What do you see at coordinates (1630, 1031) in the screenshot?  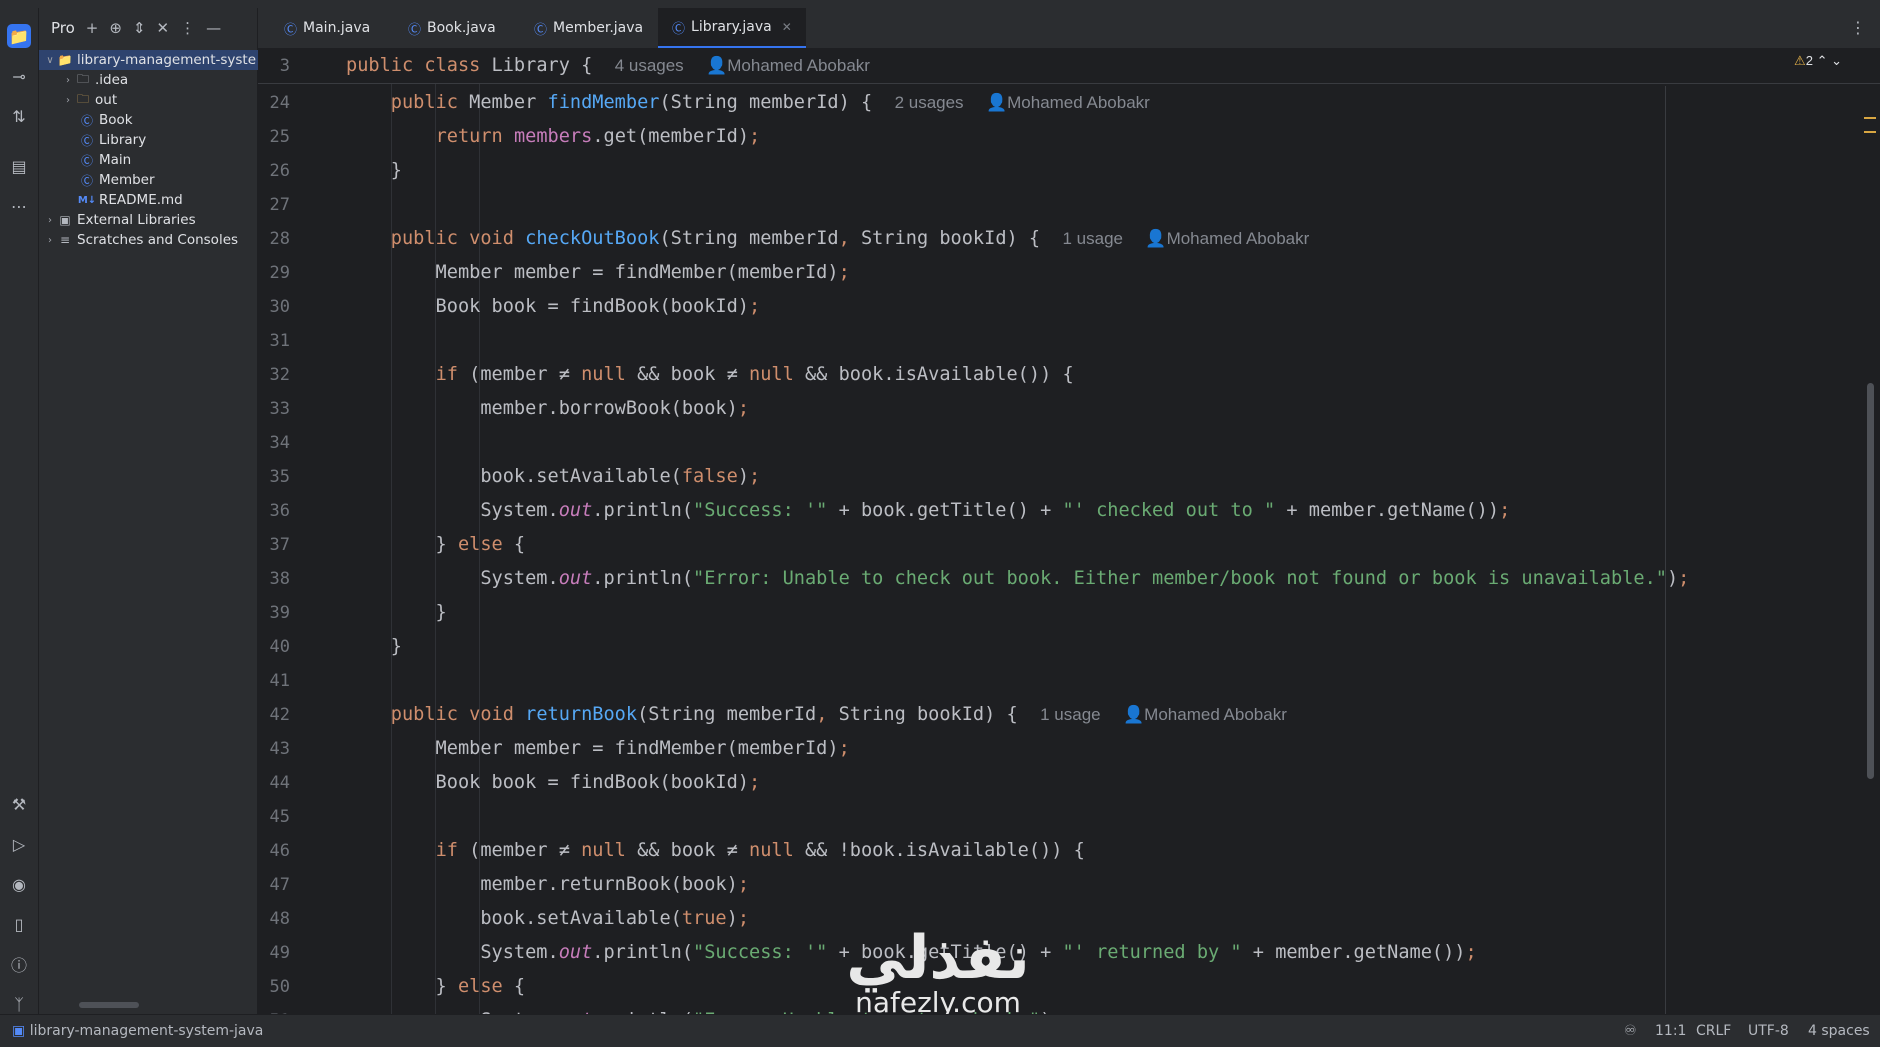 I see `notifications-icon: ♾` at bounding box center [1630, 1031].